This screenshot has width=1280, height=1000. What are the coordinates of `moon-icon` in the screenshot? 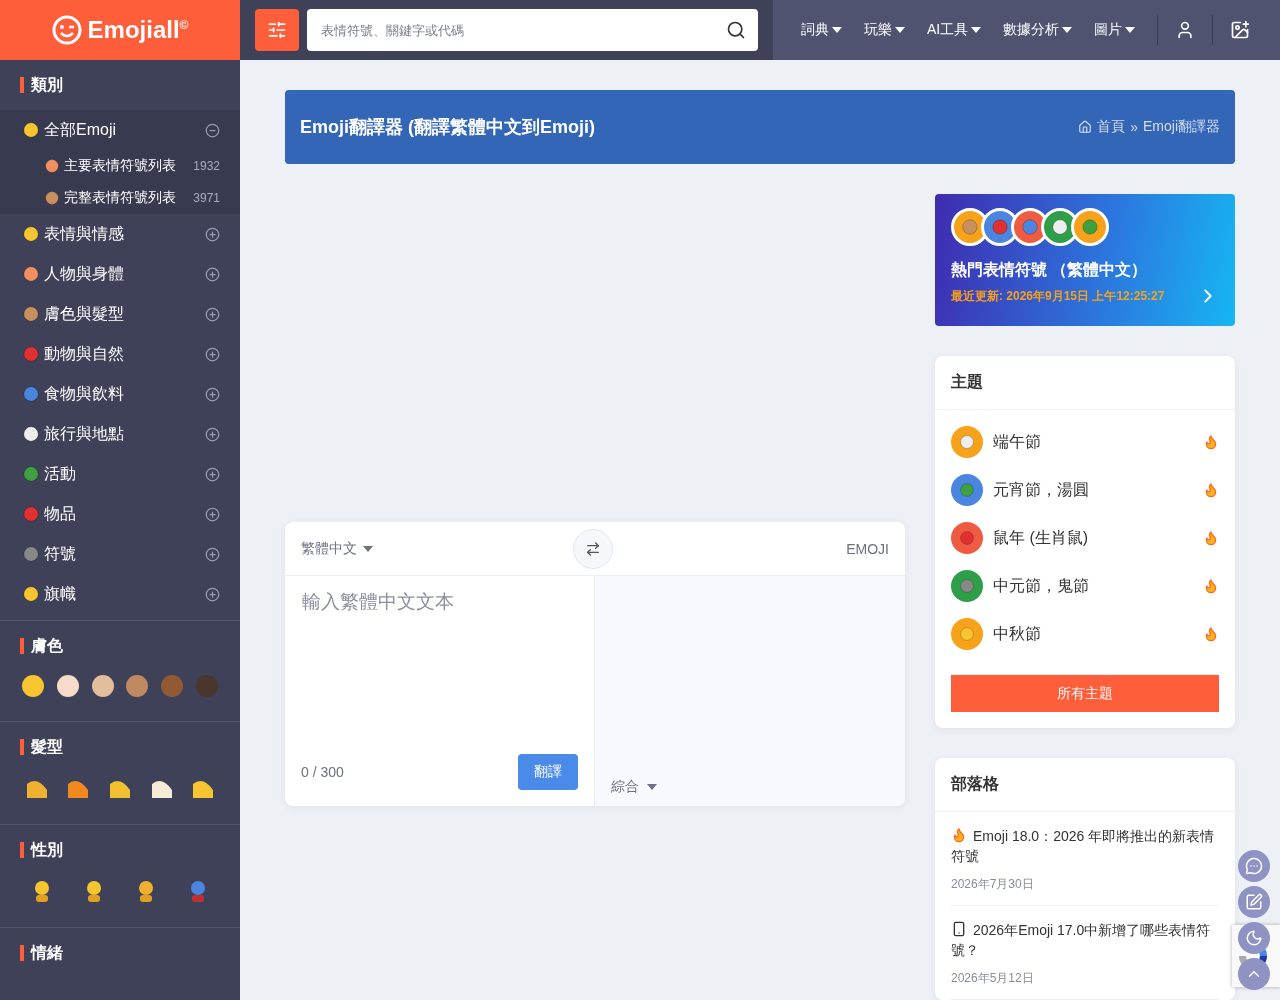 It's located at (1254, 938).